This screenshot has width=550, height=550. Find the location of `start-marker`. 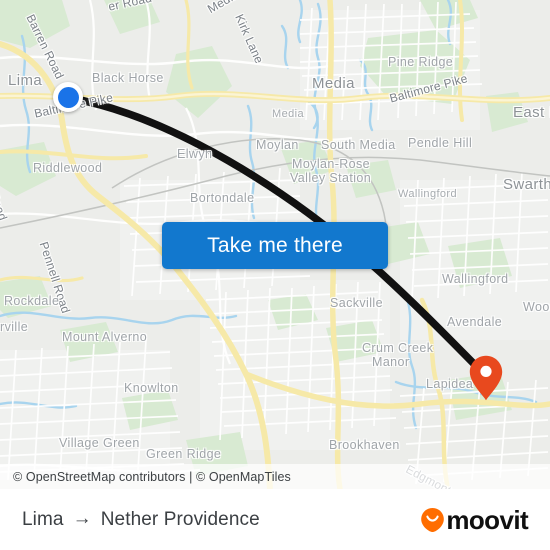

start-marker is located at coordinates (68, 97).